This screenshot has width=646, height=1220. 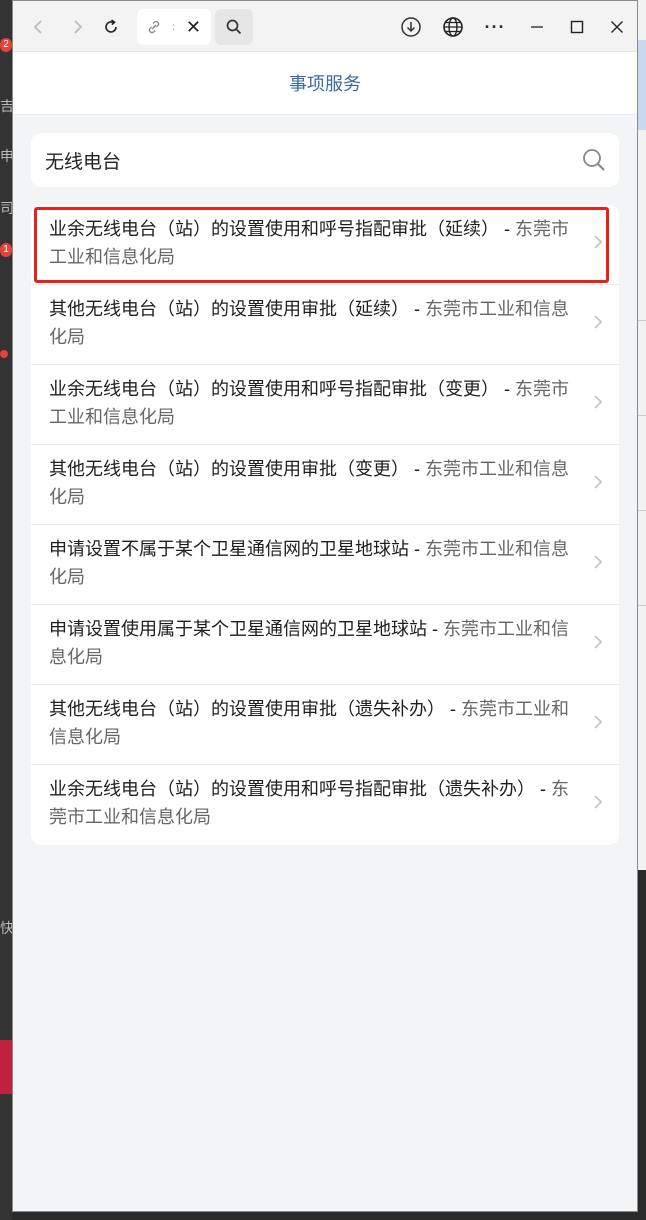 I want to click on item-name: 业余无线电台（站）的设置使用和呼号指配审批（遗失补办）, so click(x=292, y=789).